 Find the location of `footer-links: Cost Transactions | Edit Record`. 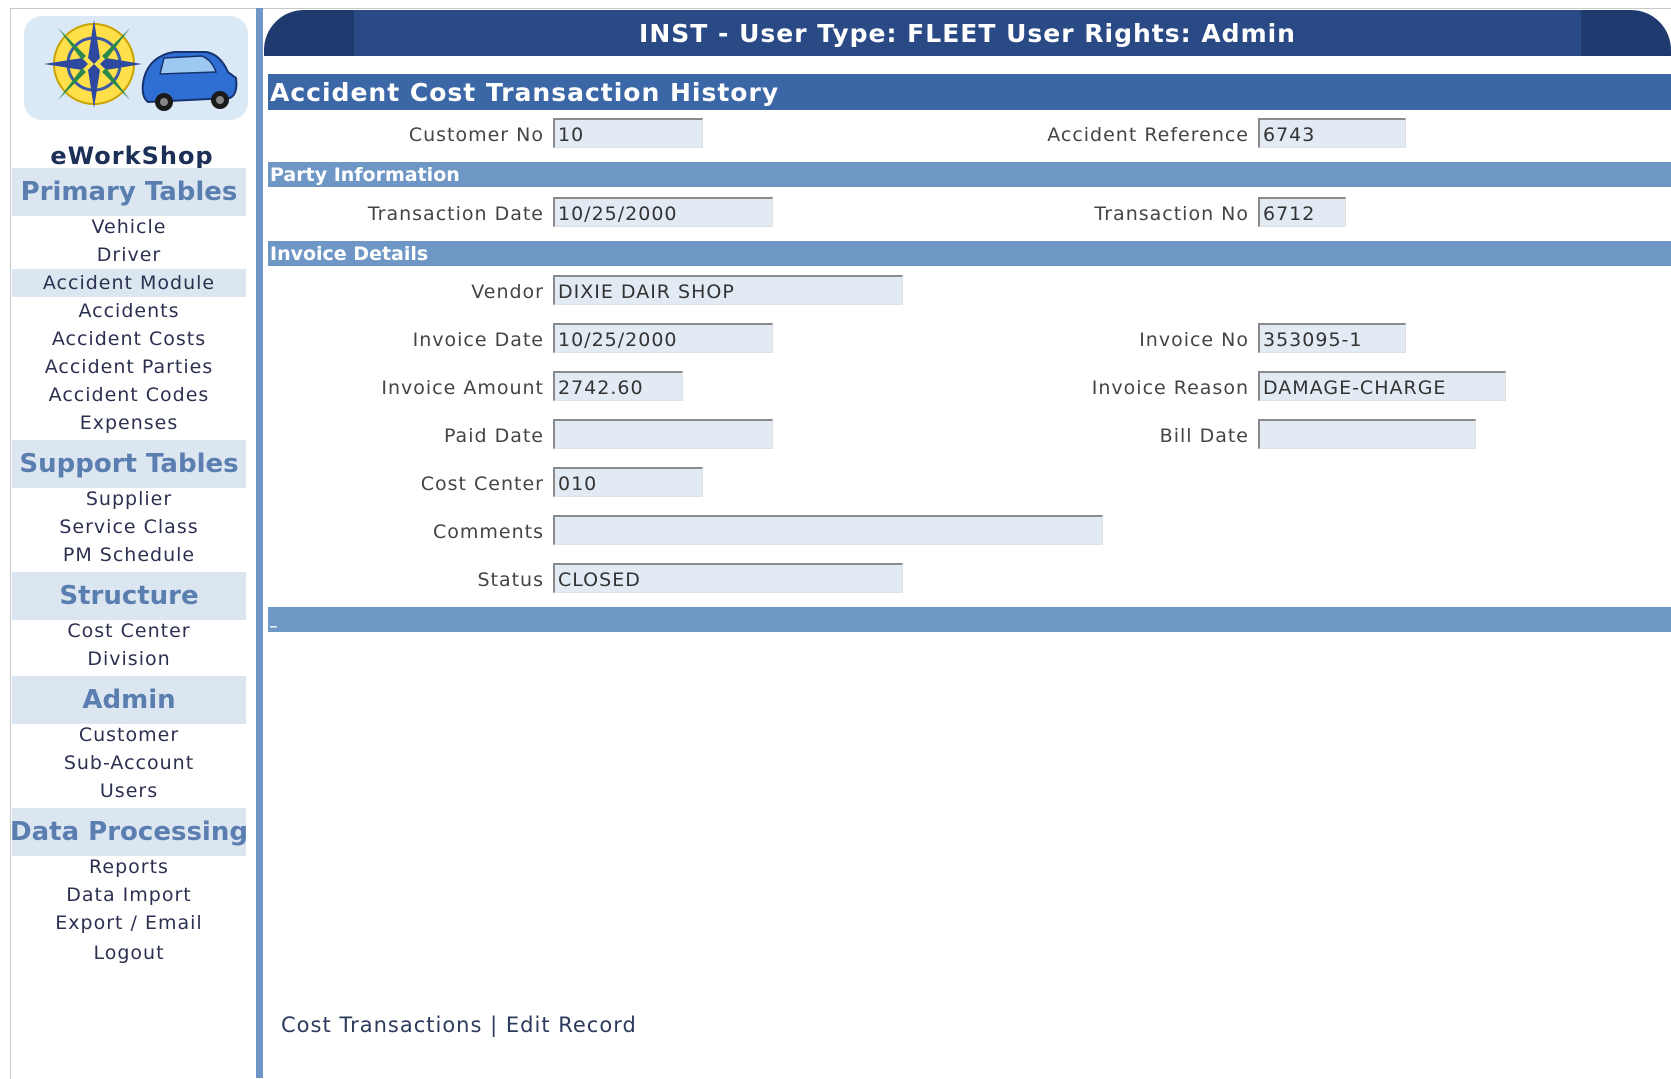

footer-links: Cost Transactions | Edit Record is located at coordinates (459, 1025).